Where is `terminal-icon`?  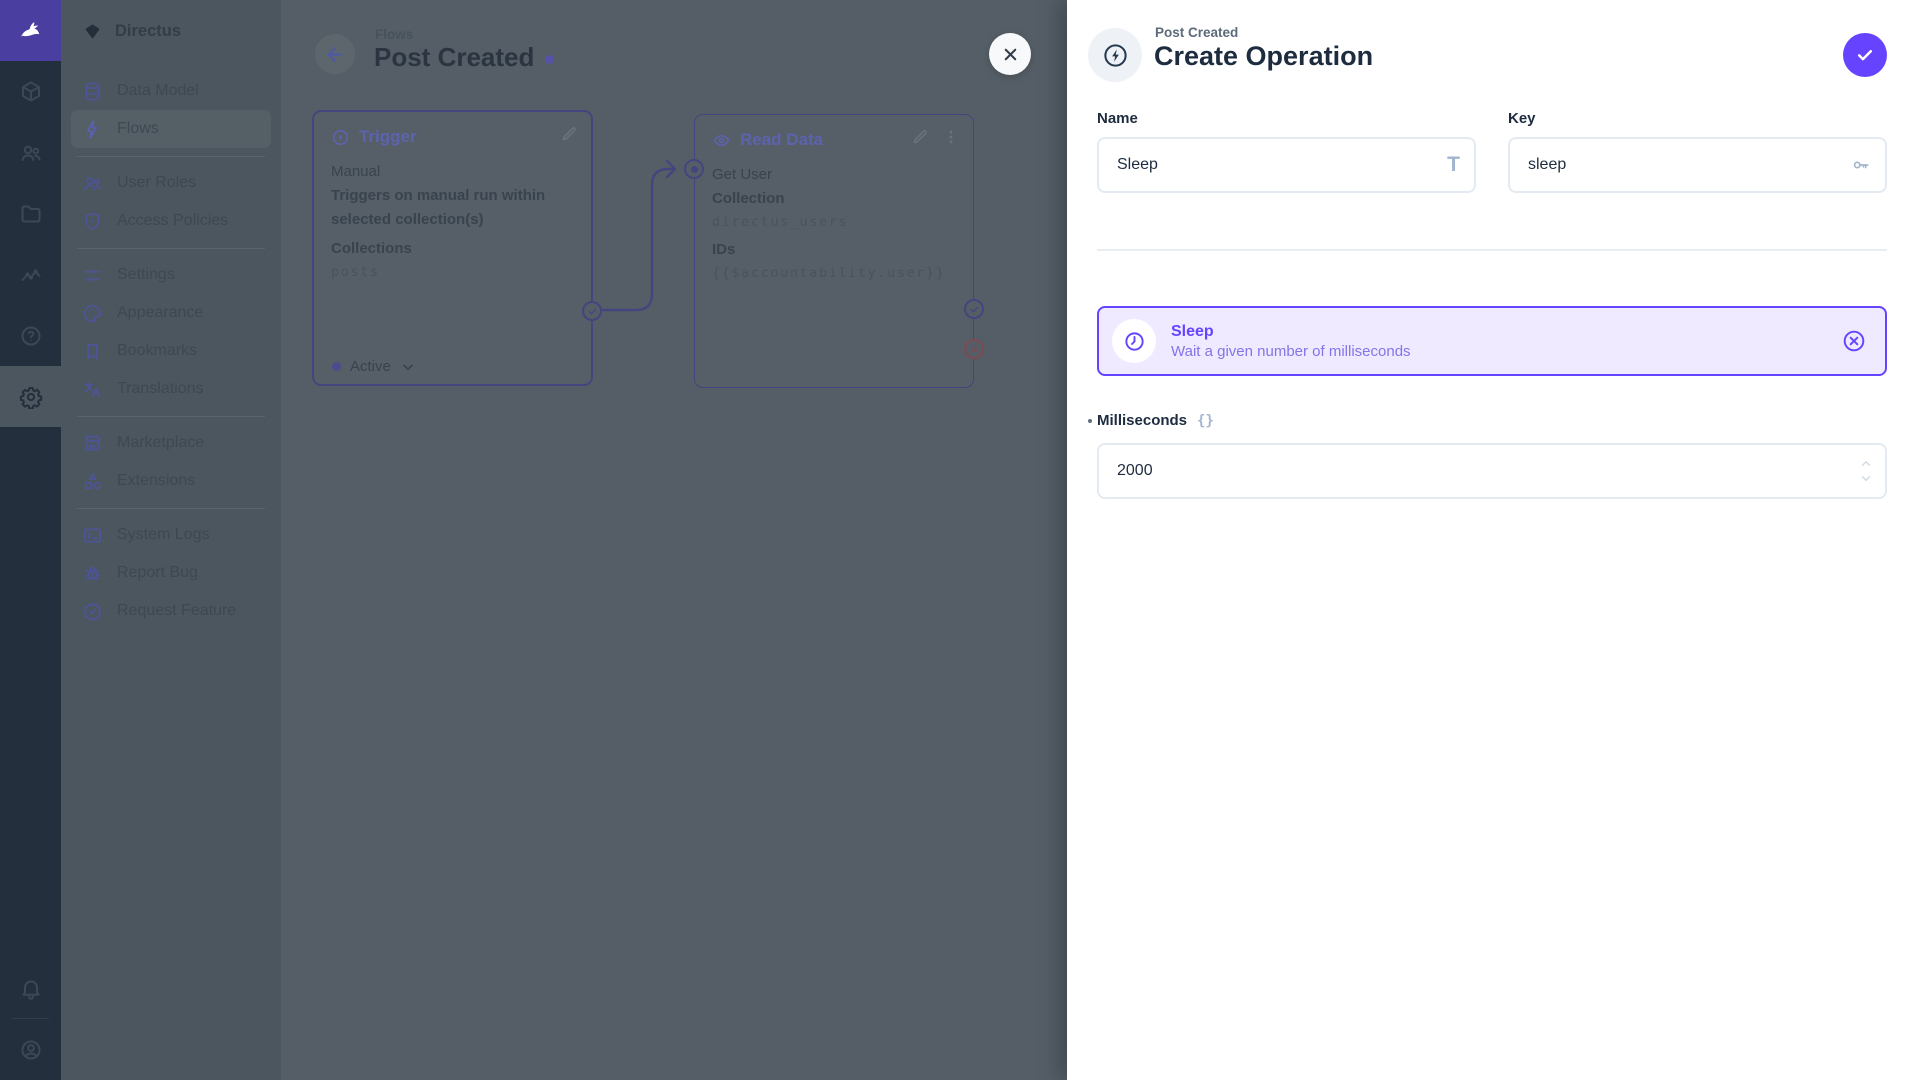
terminal-icon is located at coordinates (92, 535).